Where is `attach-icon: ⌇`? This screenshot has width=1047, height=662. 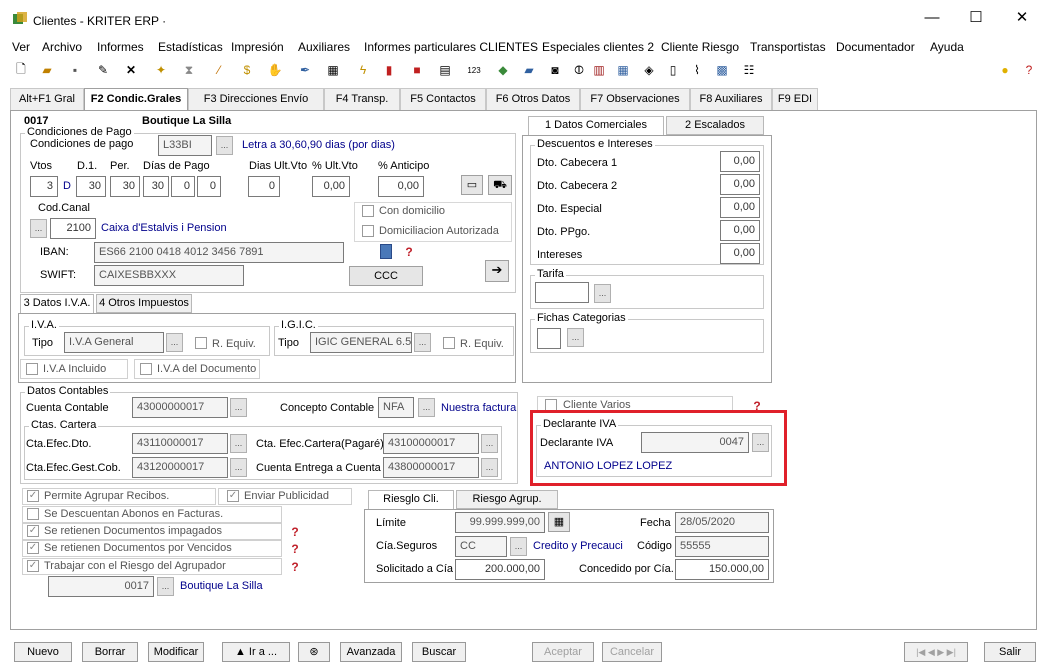 attach-icon: ⌇ is located at coordinates (697, 70).